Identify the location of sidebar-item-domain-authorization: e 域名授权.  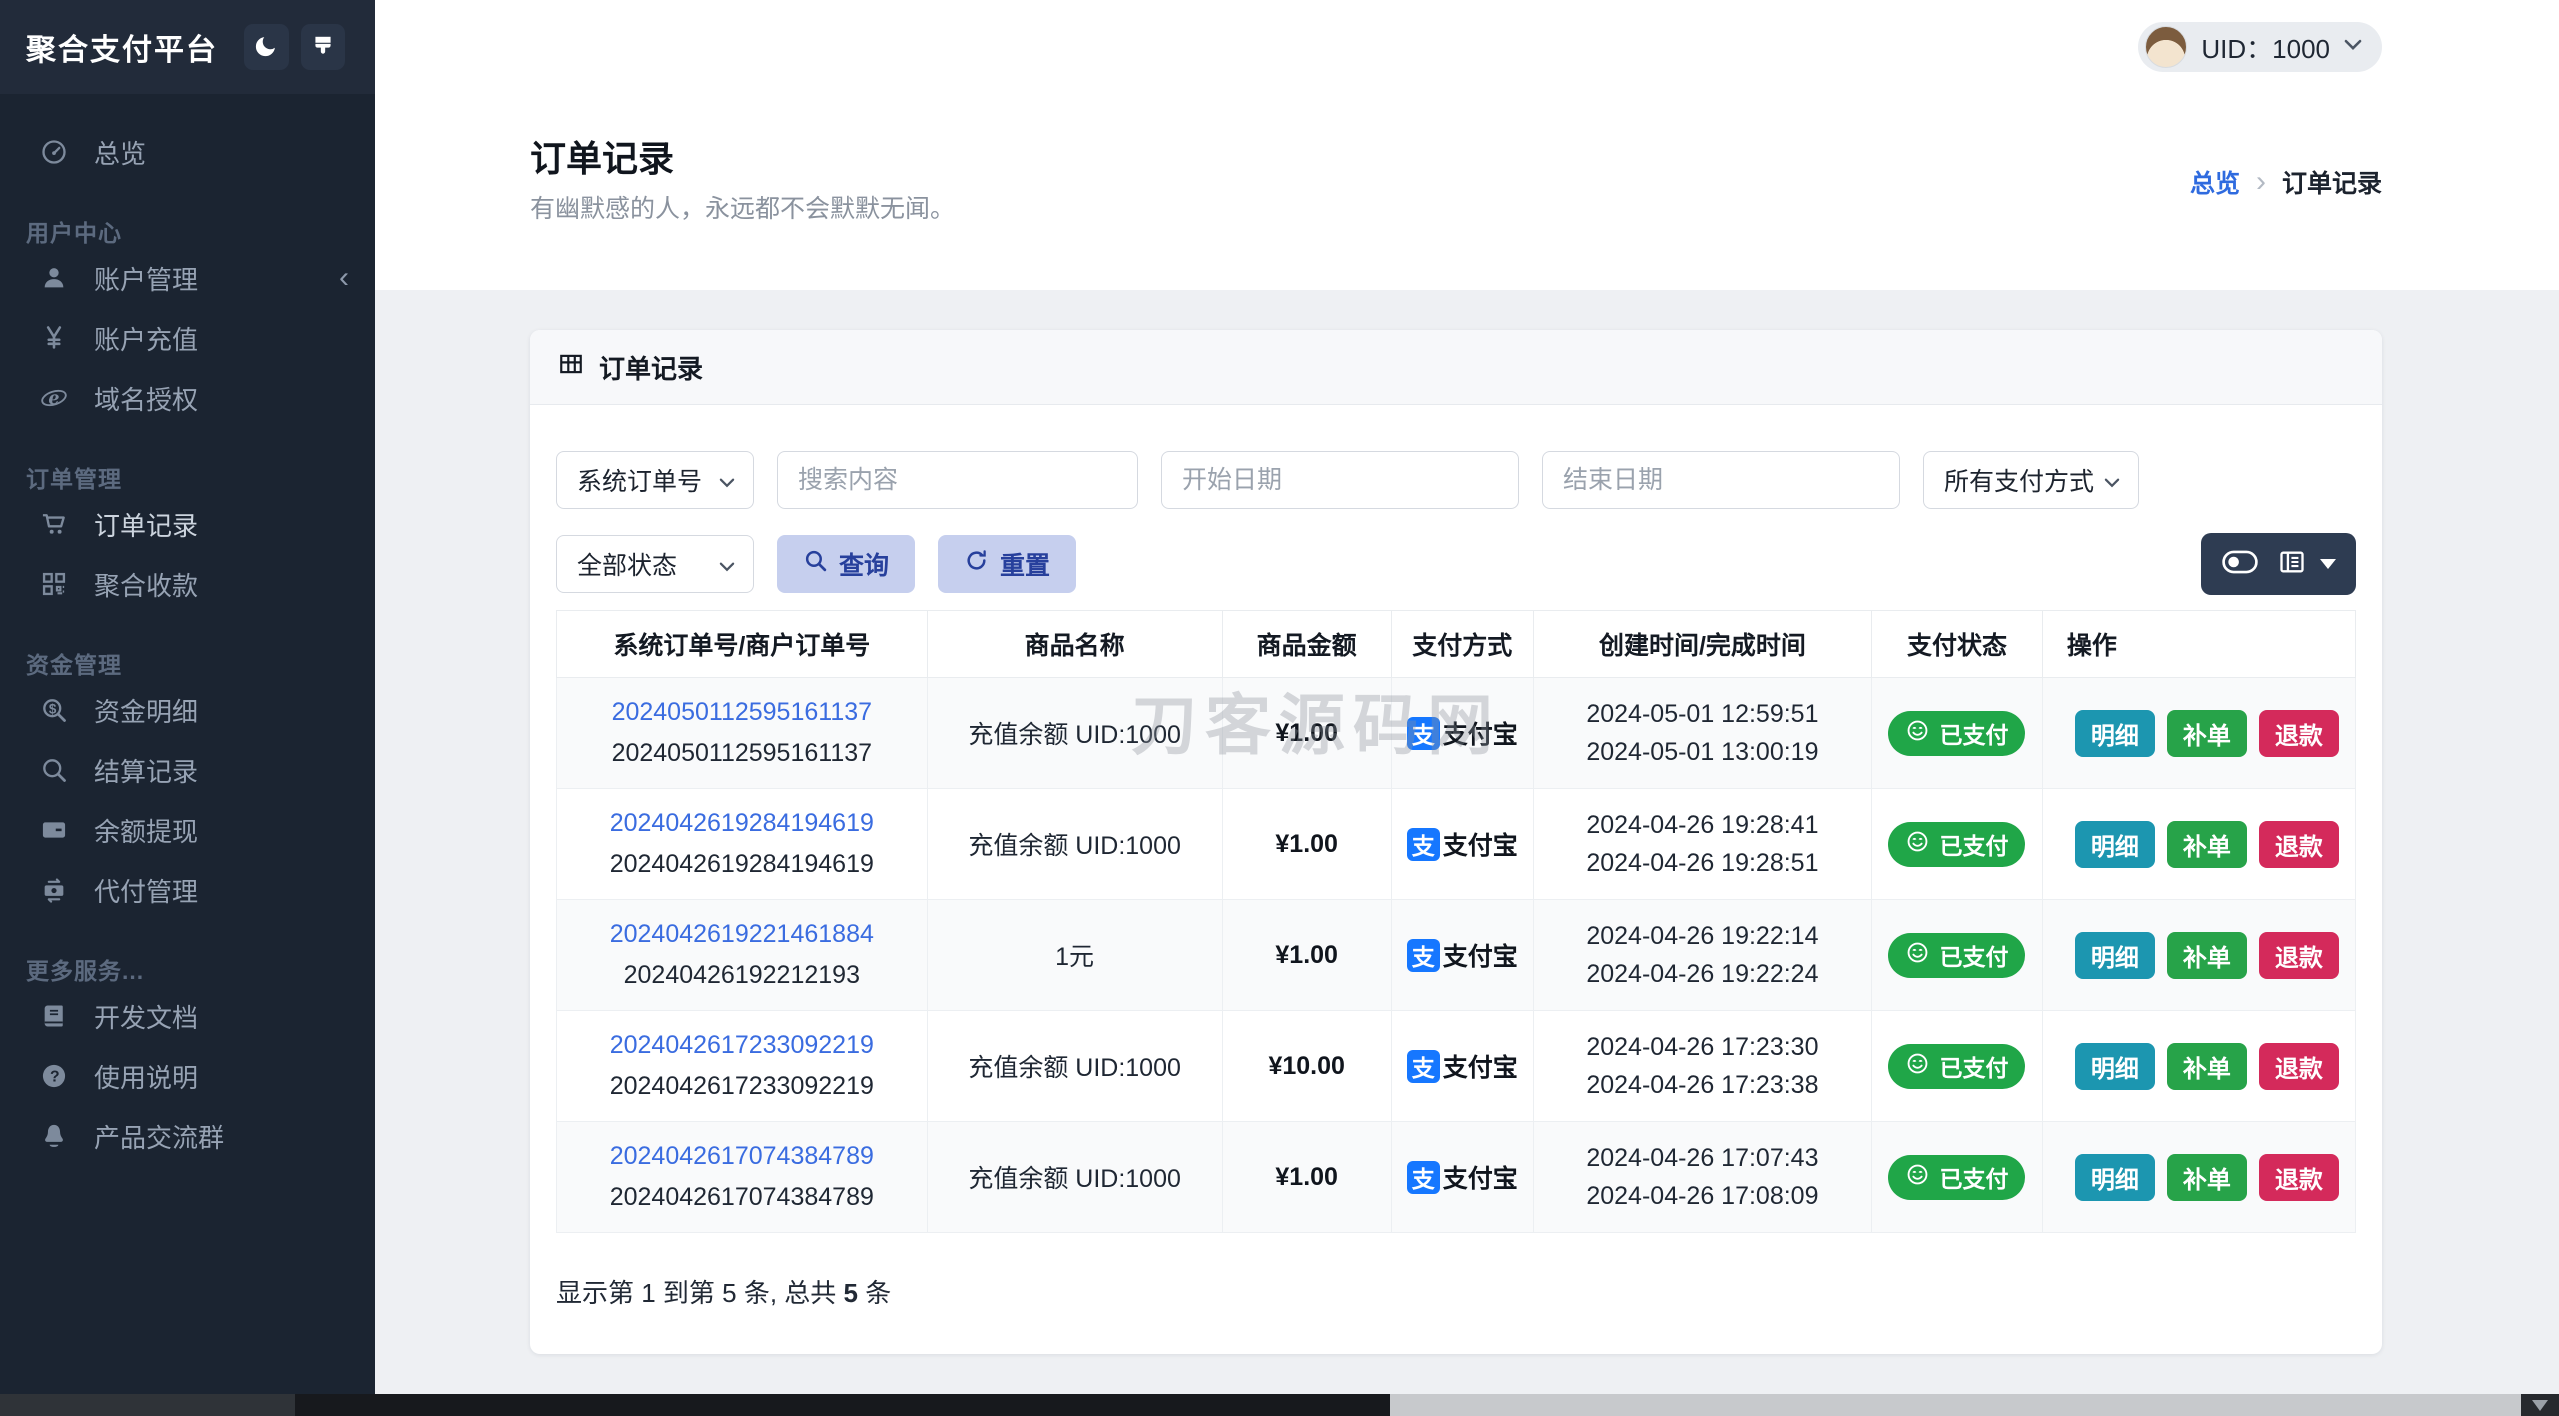
(187, 398).